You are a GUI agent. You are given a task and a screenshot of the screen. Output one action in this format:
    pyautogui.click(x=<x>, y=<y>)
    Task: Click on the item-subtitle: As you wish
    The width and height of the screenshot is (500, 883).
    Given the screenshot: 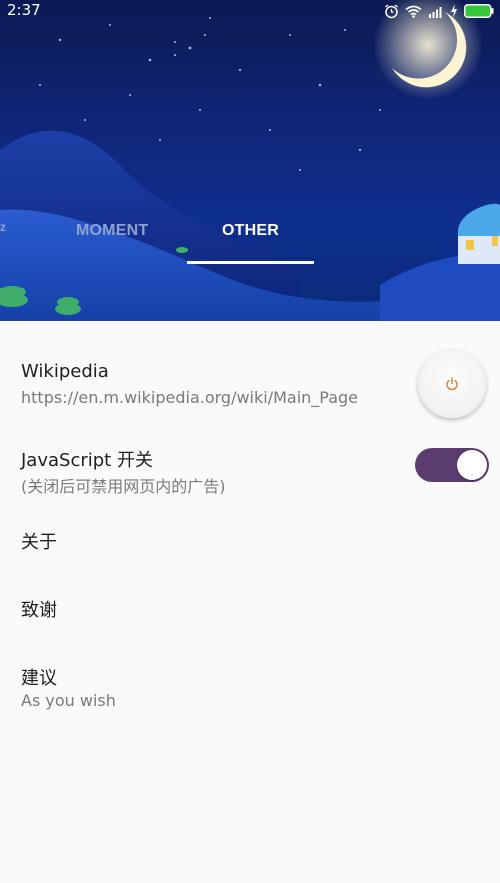 What is the action you would take?
    pyautogui.click(x=68, y=700)
    